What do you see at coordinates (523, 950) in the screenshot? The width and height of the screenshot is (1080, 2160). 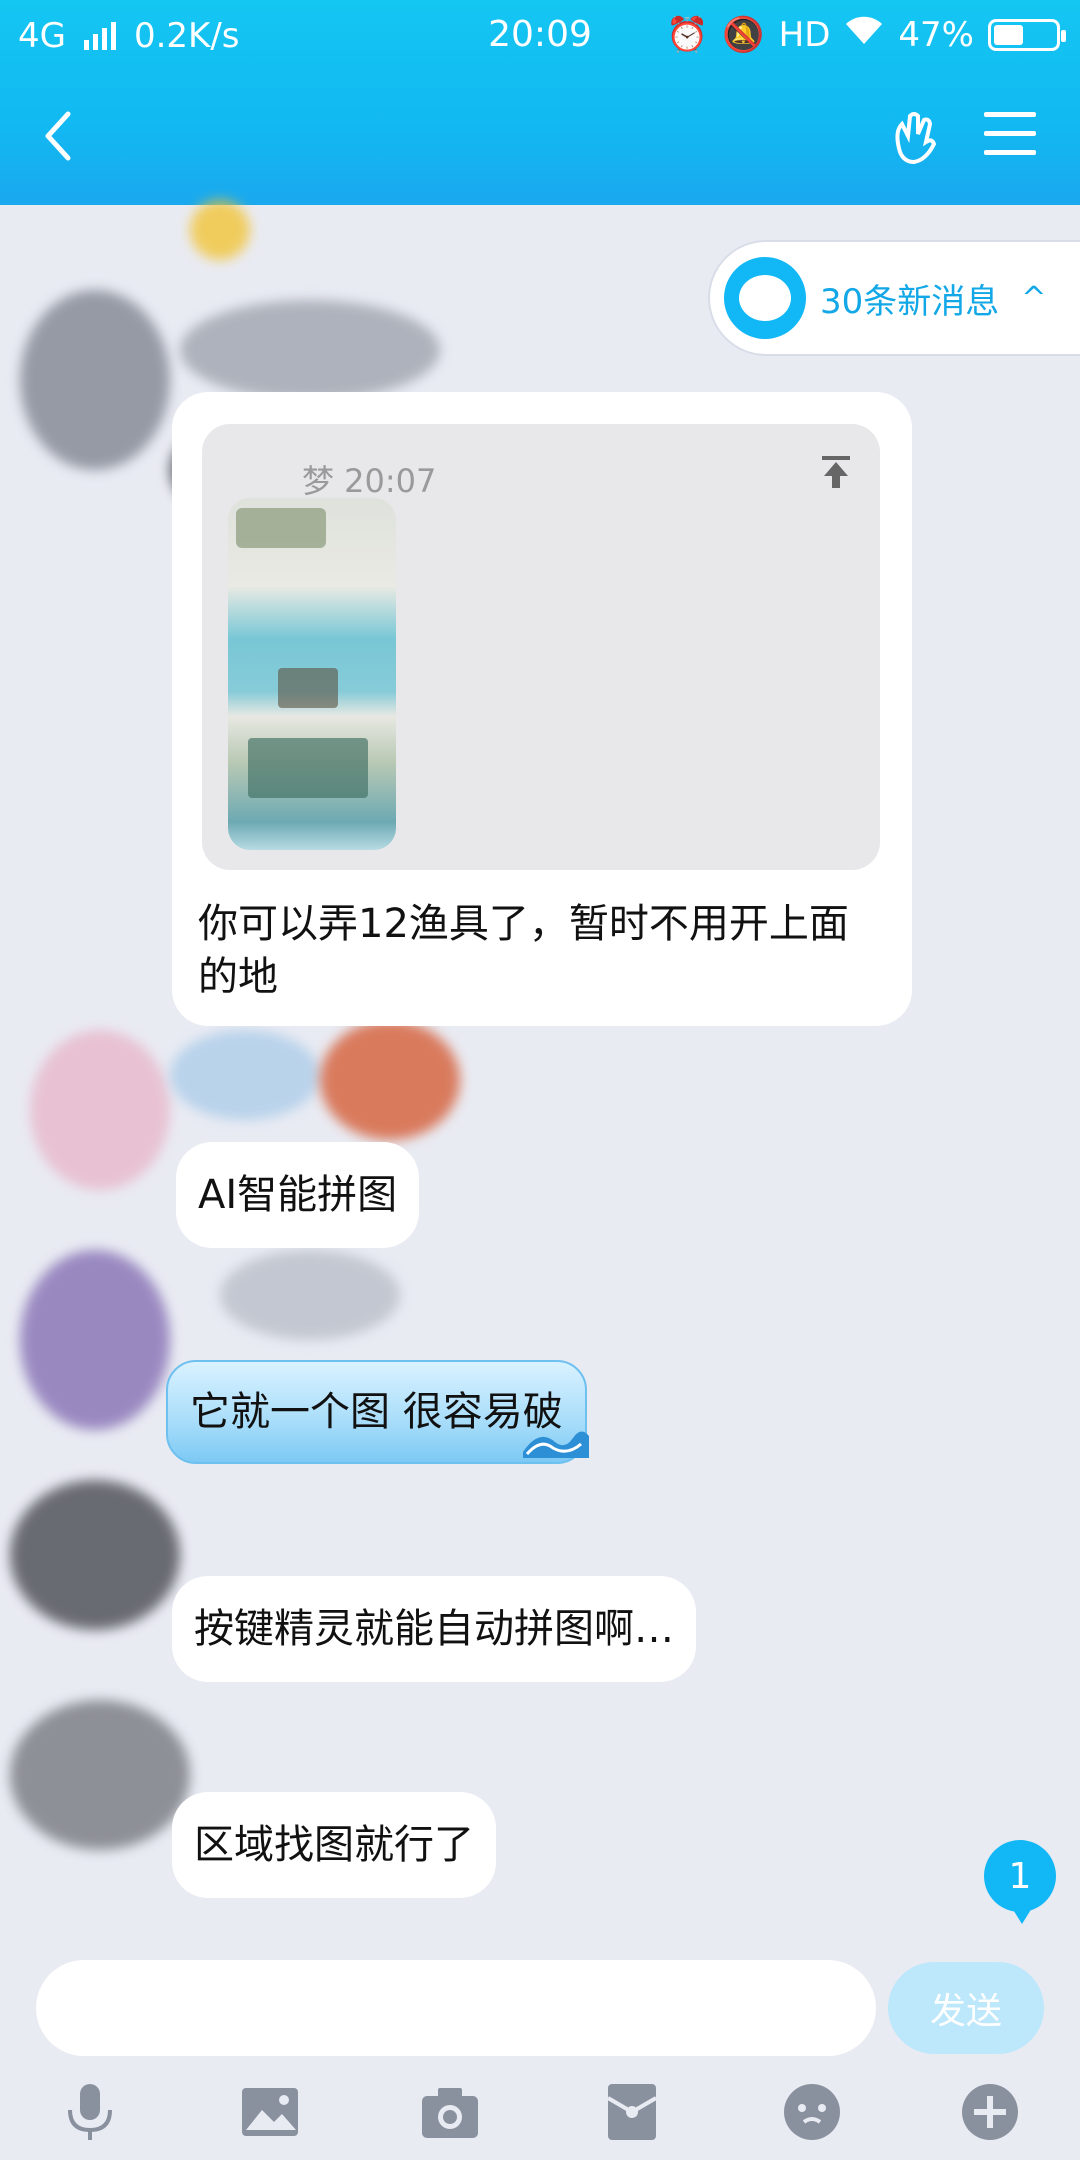 I see `message-text: 你可以弄12渔具了，暂时不用开上面的地` at bounding box center [523, 950].